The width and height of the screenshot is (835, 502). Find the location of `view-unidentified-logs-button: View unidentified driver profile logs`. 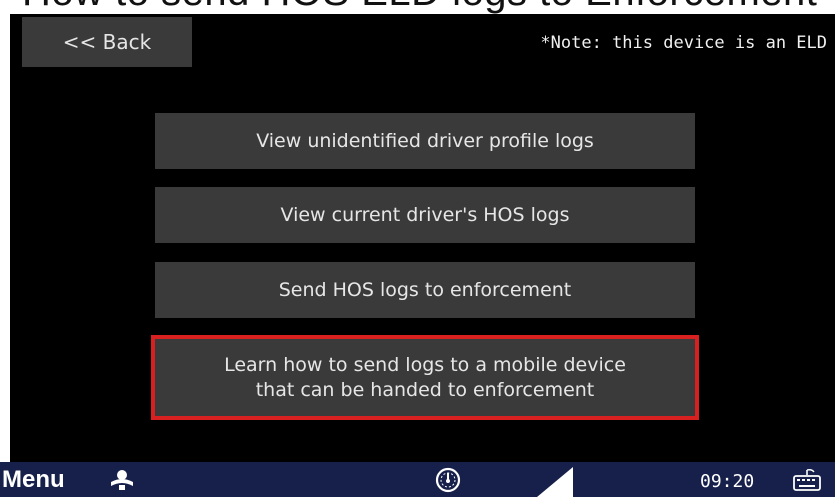

view-unidentified-logs-button: View unidentified driver profile logs is located at coordinates (425, 141).